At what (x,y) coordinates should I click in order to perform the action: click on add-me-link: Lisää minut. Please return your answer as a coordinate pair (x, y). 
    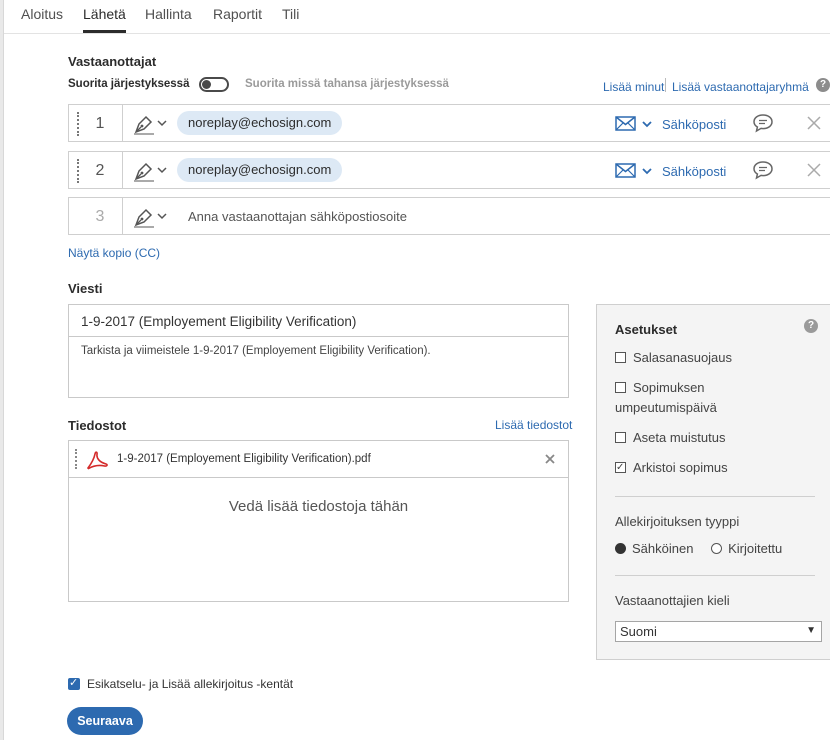
    Looking at the image, I should click on (633, 87).